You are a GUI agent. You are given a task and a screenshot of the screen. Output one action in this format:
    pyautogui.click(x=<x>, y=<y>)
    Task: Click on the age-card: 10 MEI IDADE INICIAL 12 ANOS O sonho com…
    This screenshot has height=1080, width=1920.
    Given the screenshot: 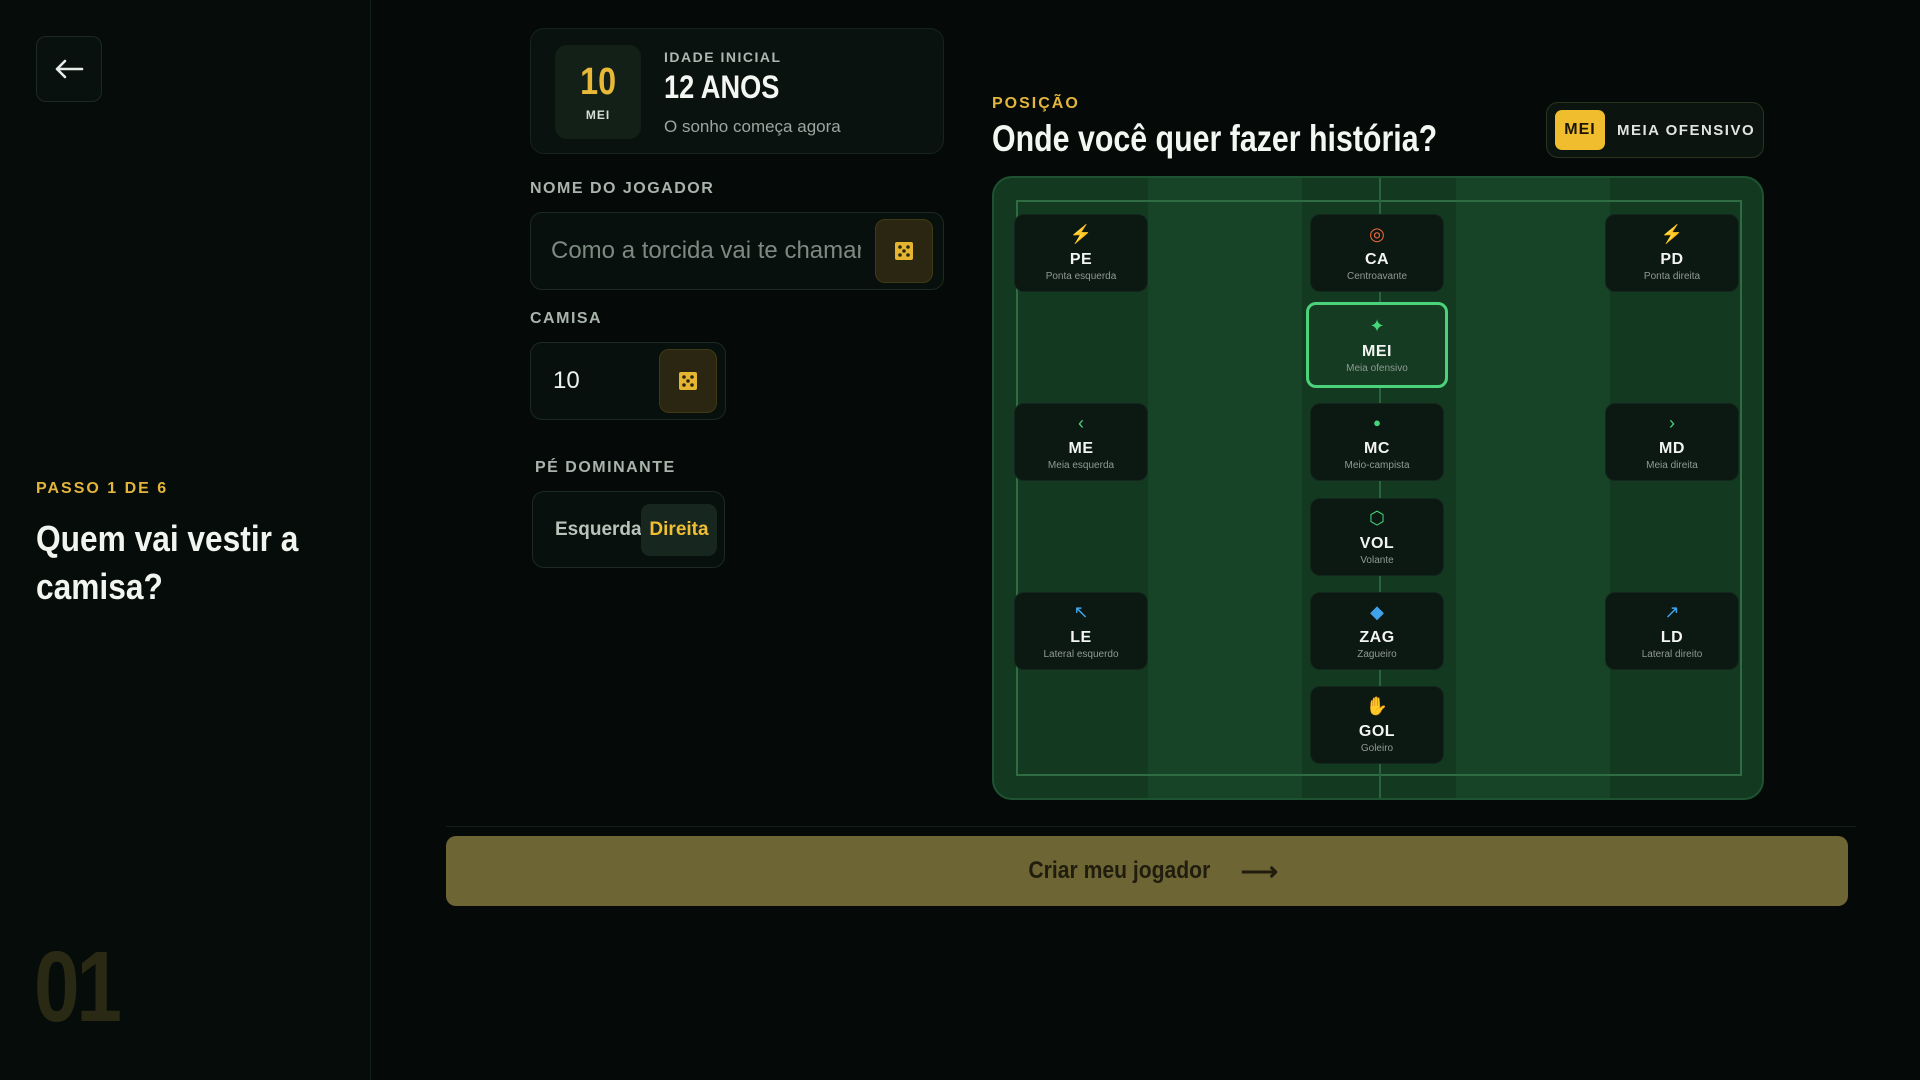 What is the action you would take?
    pyautogui.click(x=737, y=91)
    